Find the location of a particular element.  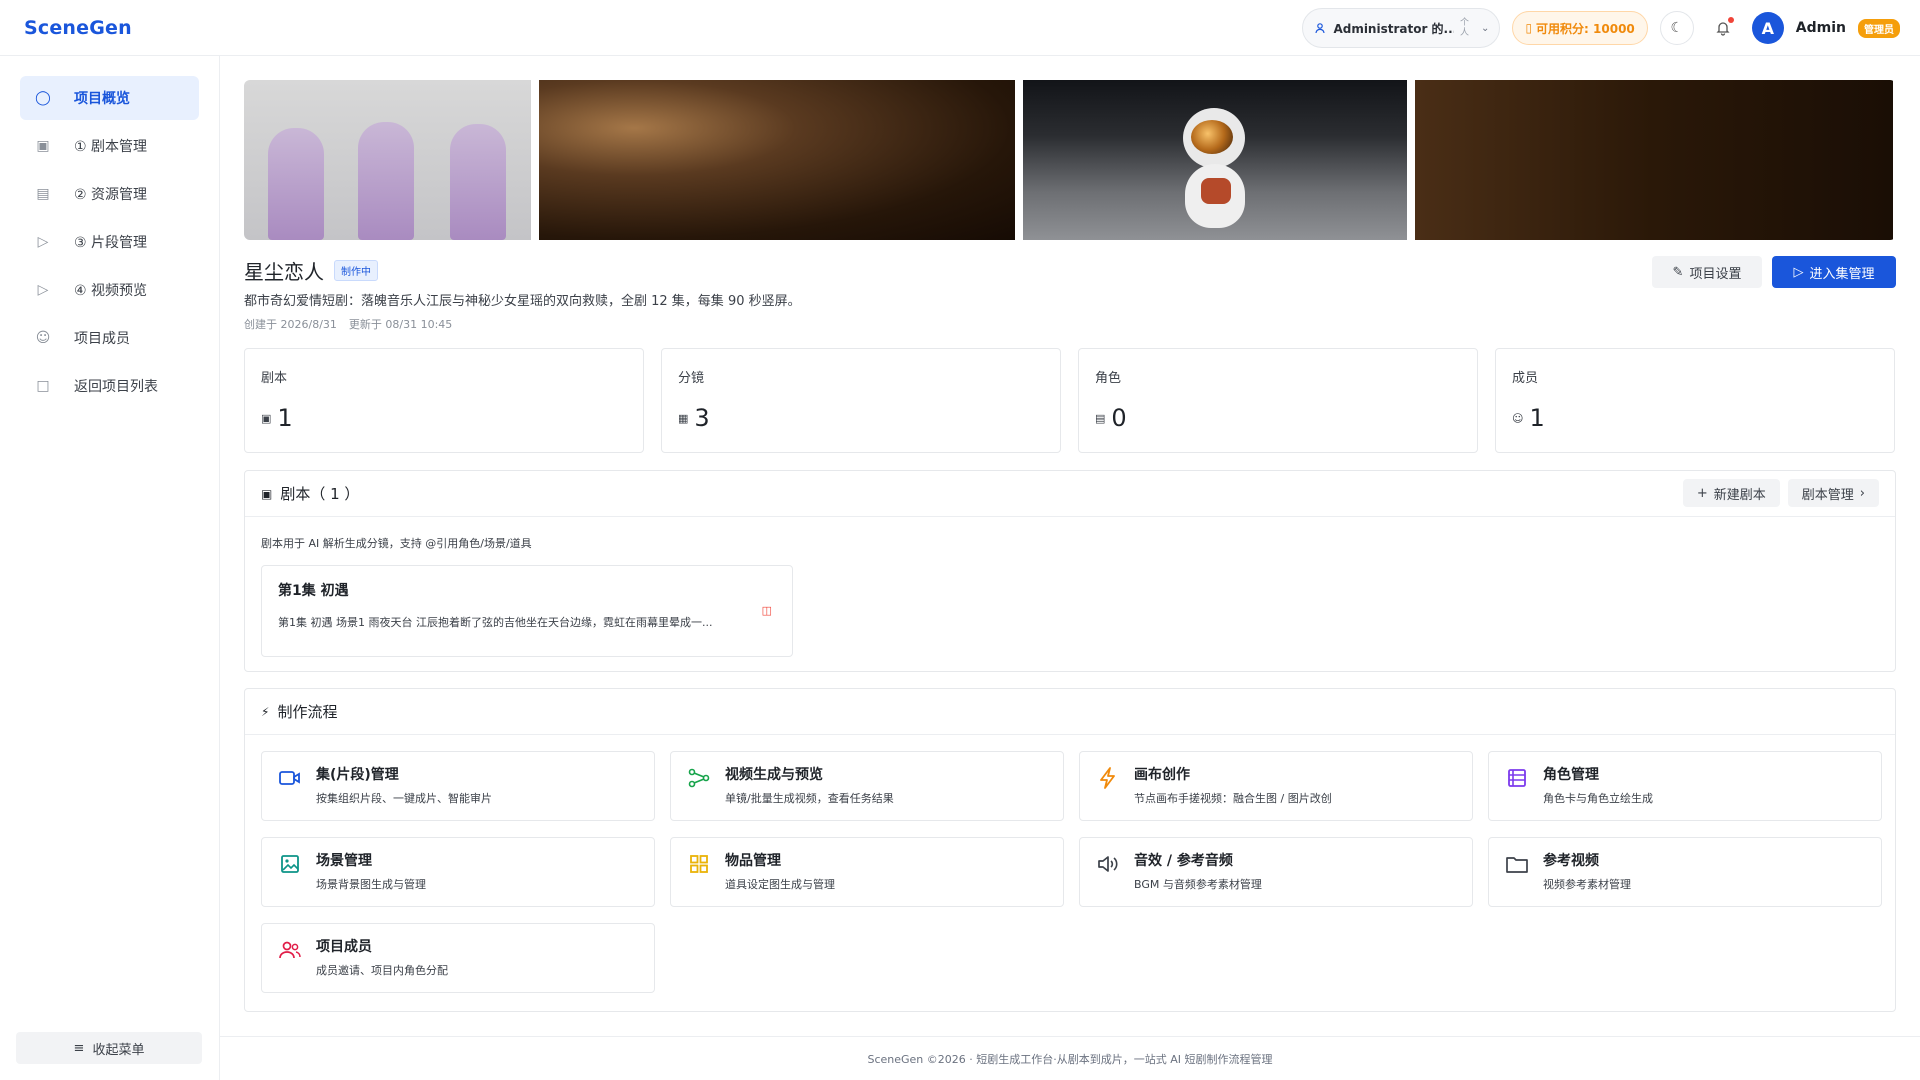

credits-text: 可用积分: 10000 is located at coordinates (1585, 28).